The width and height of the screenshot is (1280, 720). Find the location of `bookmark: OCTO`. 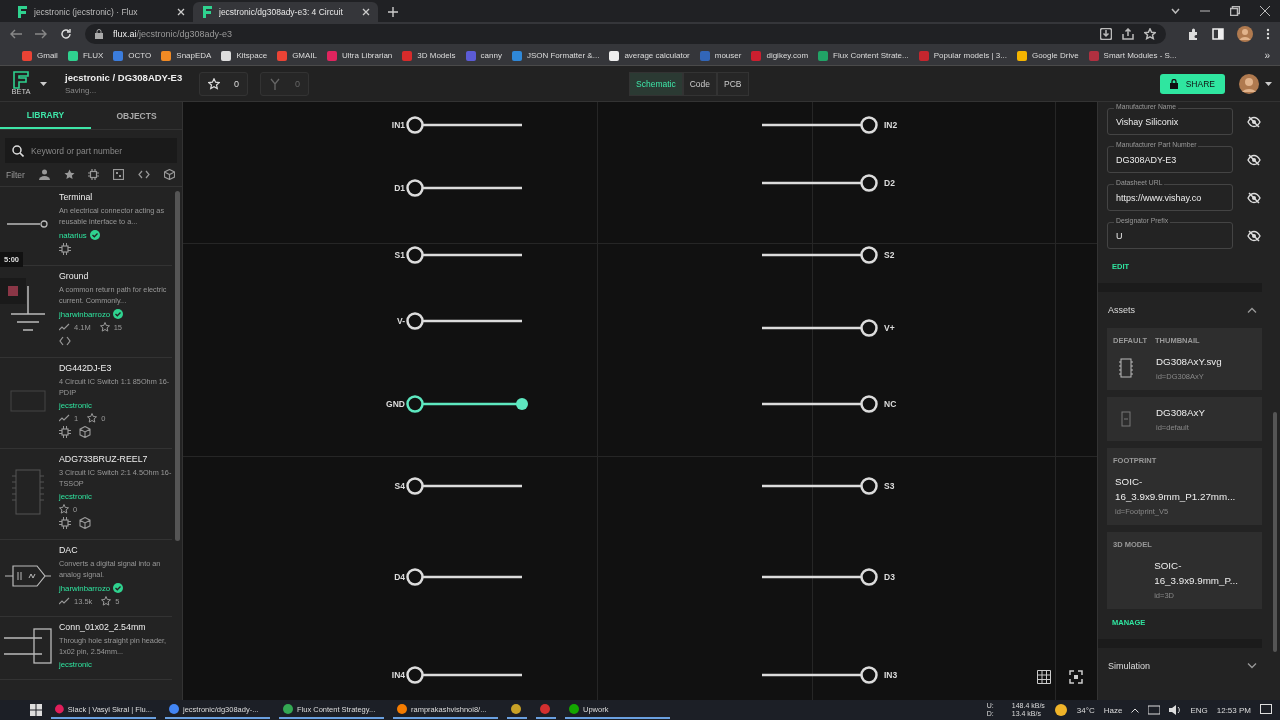

bookmark: OCTO is located at coordinates (132, 55).